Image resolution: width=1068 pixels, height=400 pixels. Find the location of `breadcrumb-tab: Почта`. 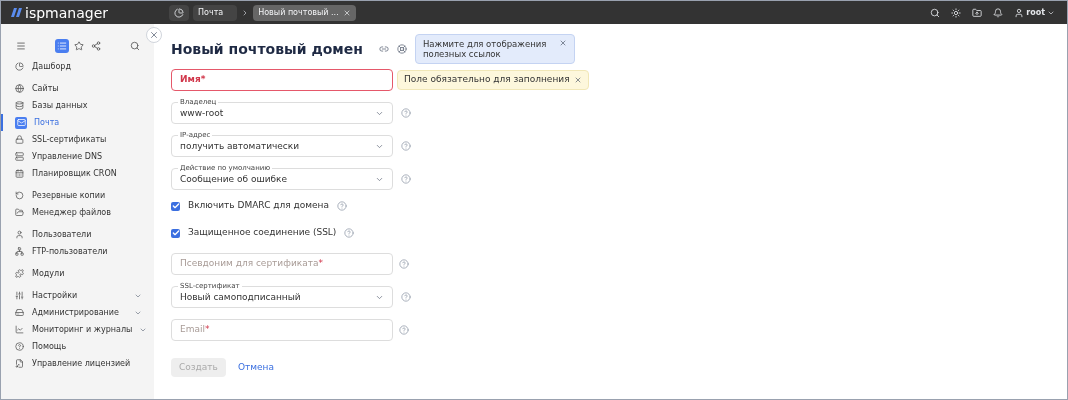

breadcrumb-tab: Почта is located at coordinates (215, 12).